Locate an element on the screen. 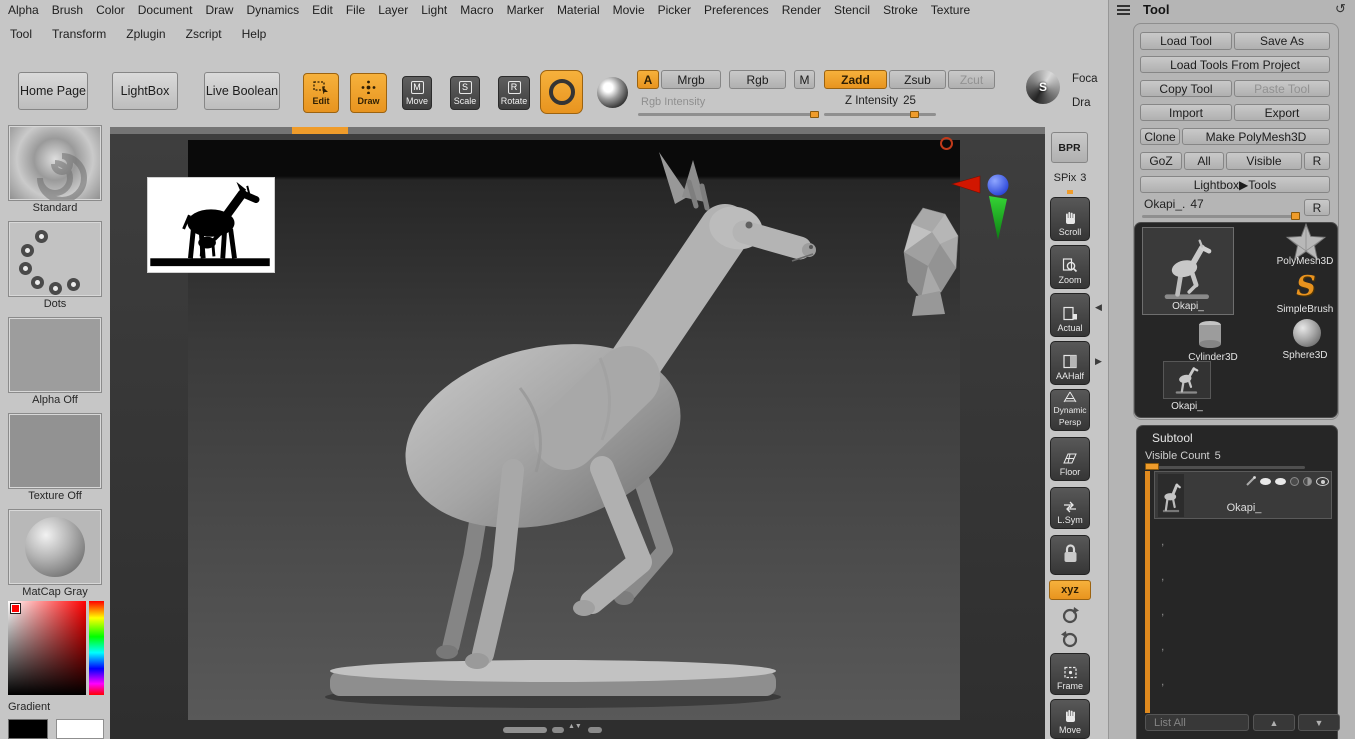  live-boolean-button: Live Boolean is located at coordinates (242, 91).